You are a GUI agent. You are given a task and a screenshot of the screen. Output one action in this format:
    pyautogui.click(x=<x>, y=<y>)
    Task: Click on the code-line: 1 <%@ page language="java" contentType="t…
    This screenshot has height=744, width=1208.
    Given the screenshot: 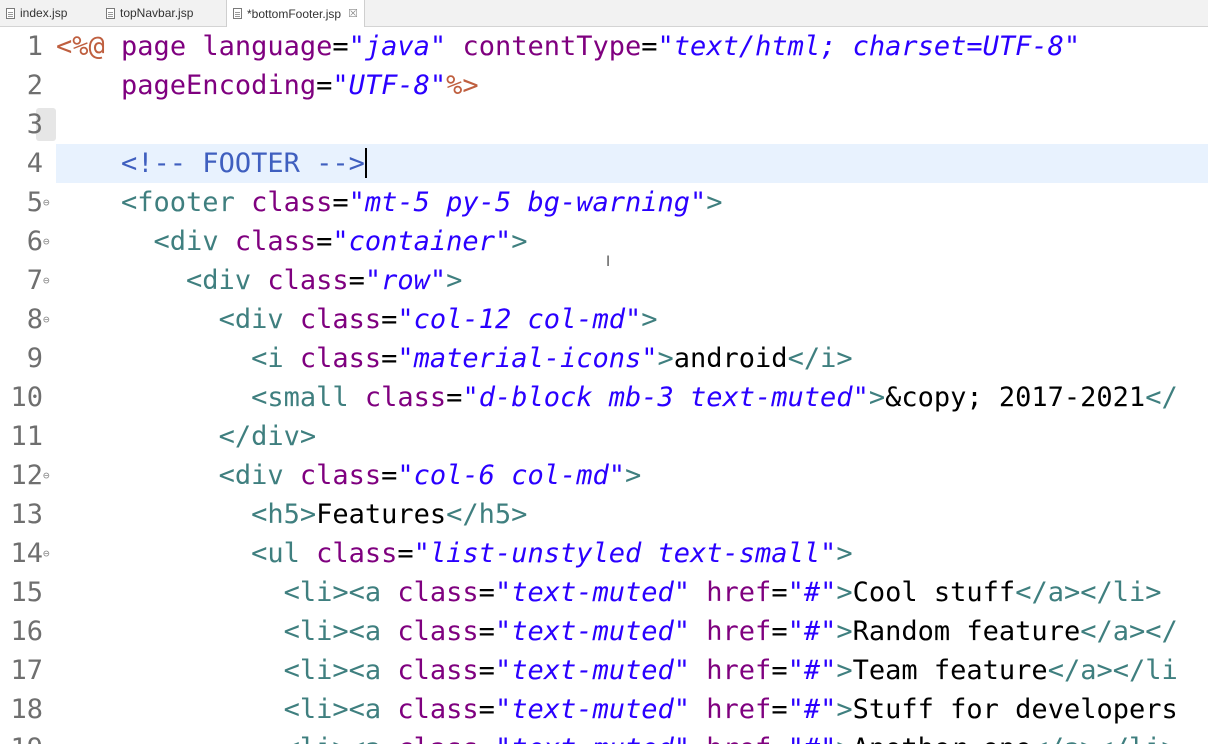 What is the action you would take?
    pyautogui.click(x=604, y=46)
    